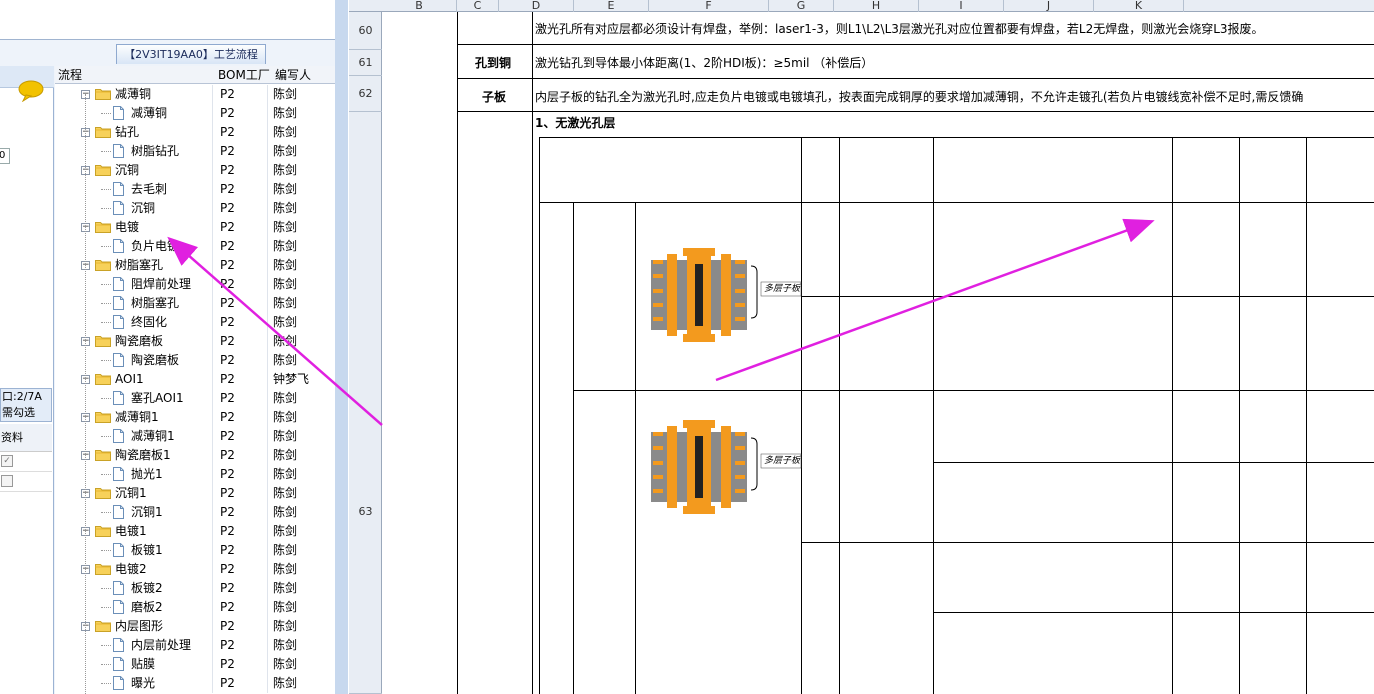  What do you see at coordinates (195, 132) in the screenshot?
I see `tree-folder-row: − 钻孔 P2 陈剑` at bounding box center [195, 132].